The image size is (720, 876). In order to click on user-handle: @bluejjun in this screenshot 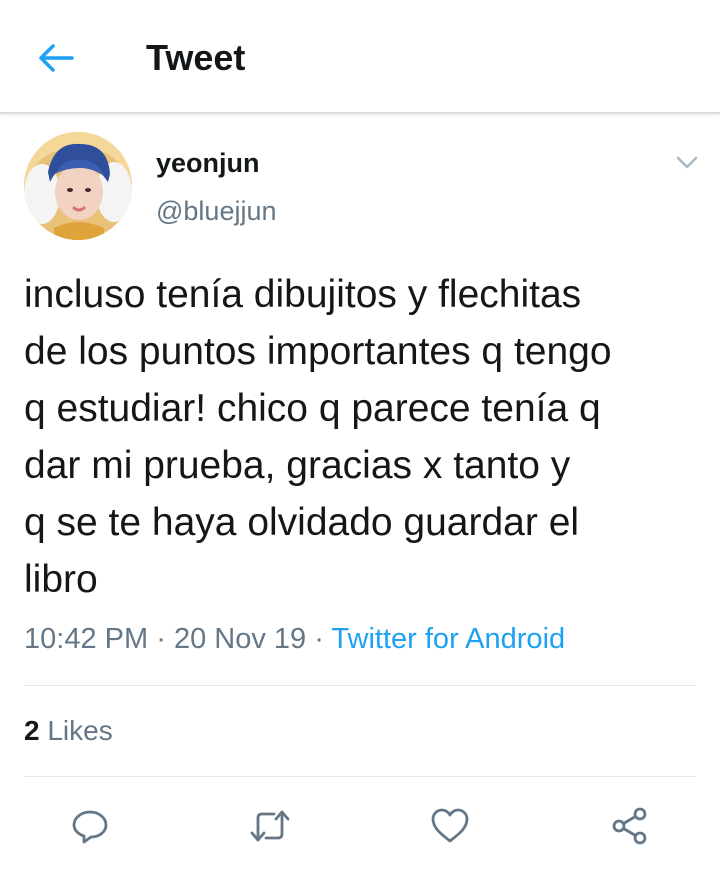, I will do `click(216, 211)`.